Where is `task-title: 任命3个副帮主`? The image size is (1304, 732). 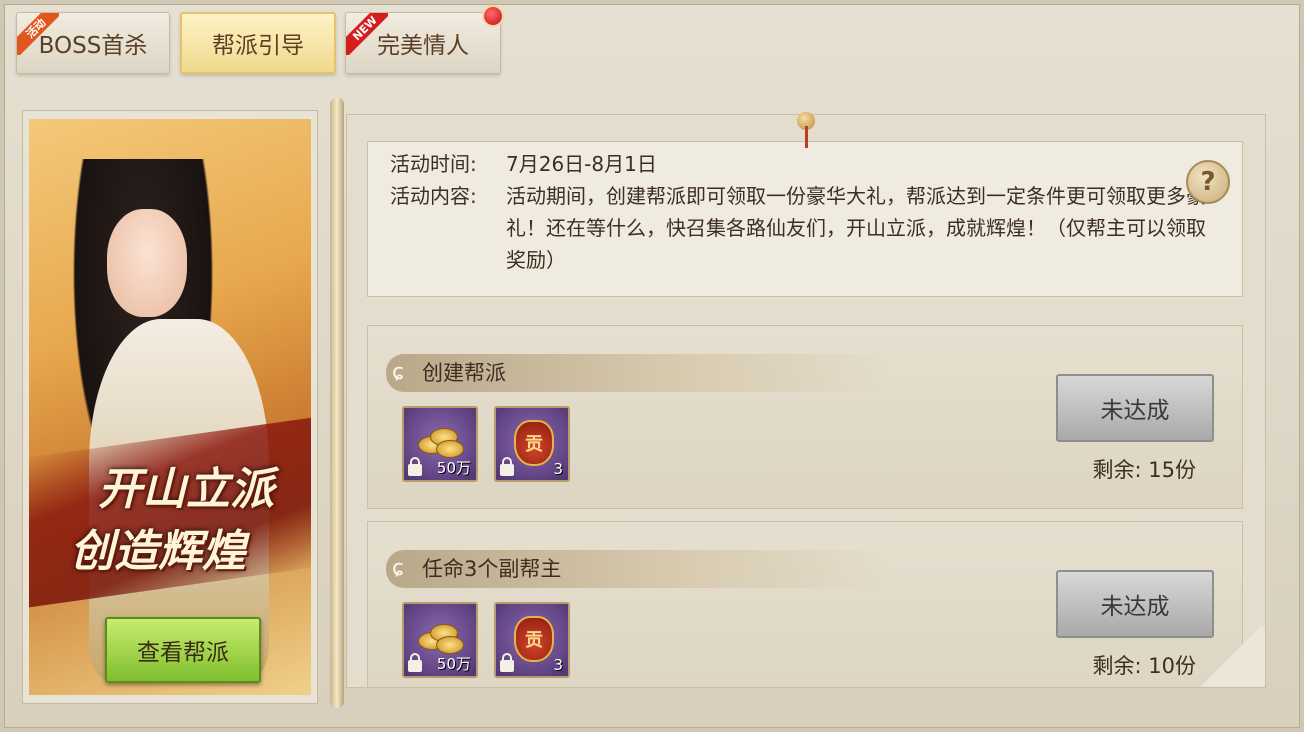 task-title: 任命3个副帮主 is located at coordinates (492, 569).